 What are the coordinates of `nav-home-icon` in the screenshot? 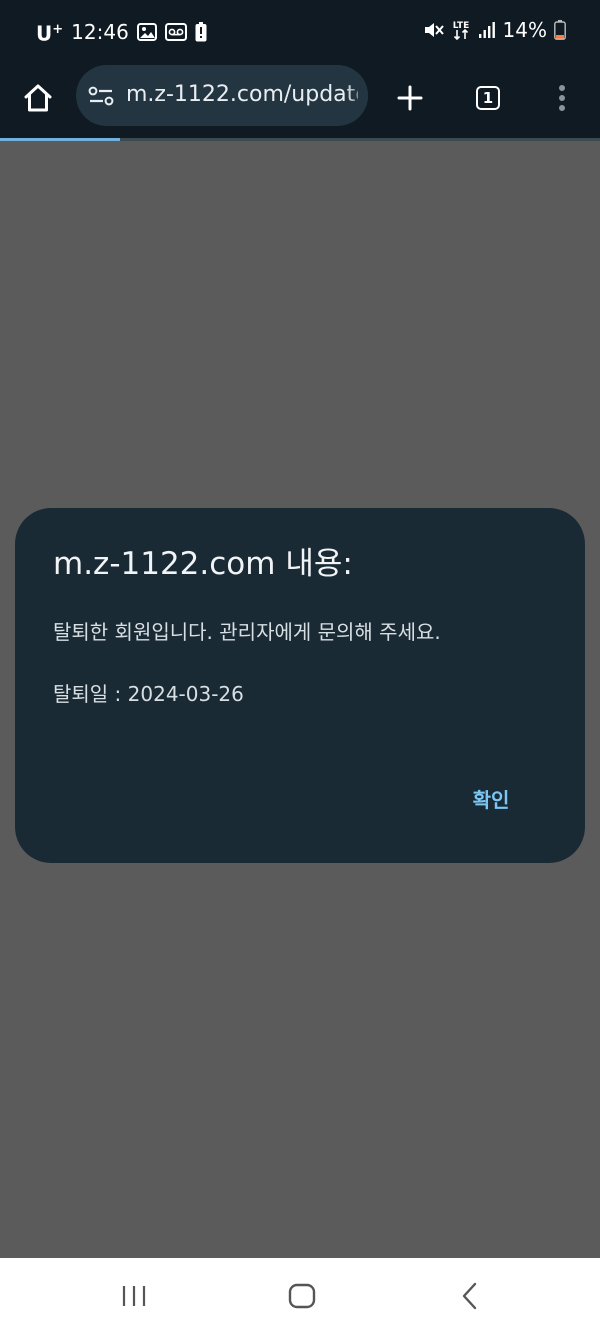 It's located at (302, 1296).